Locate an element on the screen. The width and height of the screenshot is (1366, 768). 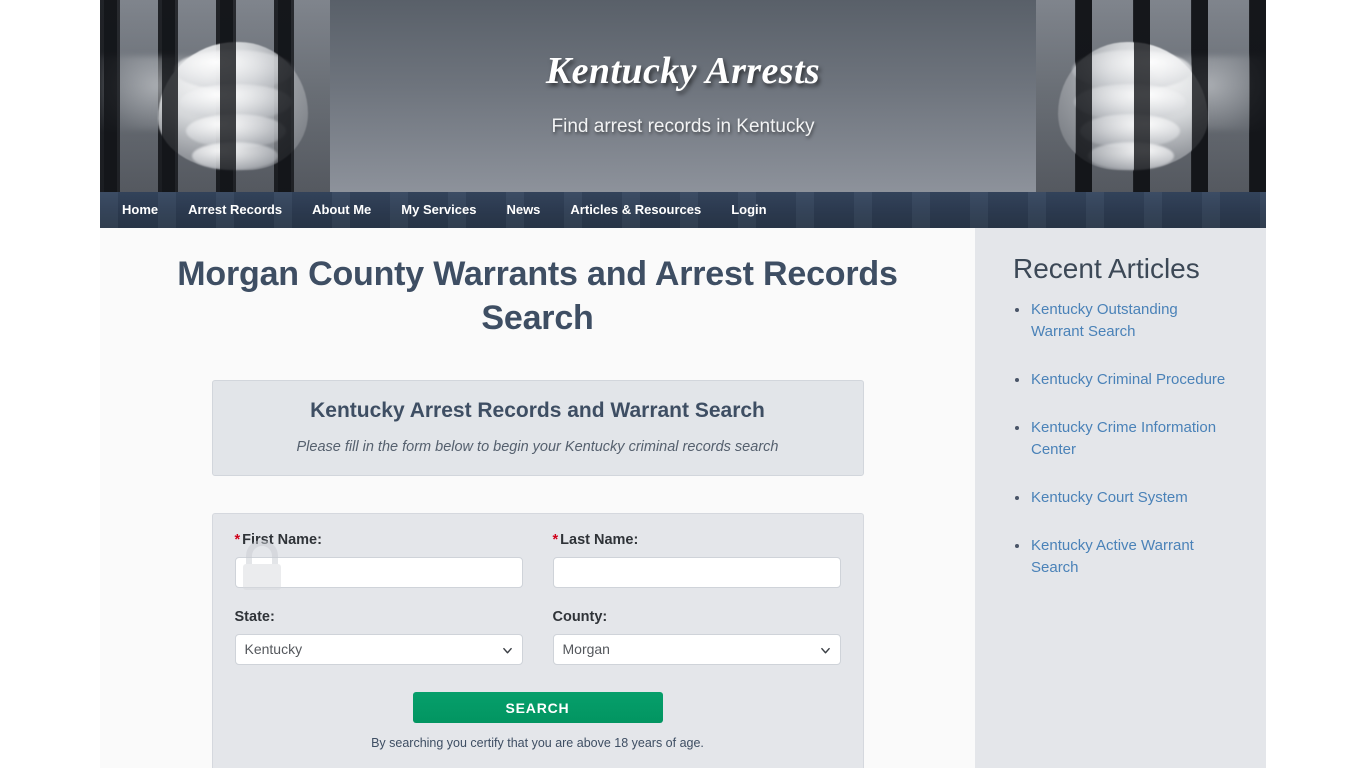
list-item: Kentucky Active Warrant Search is located at coordinates (1122, 557).